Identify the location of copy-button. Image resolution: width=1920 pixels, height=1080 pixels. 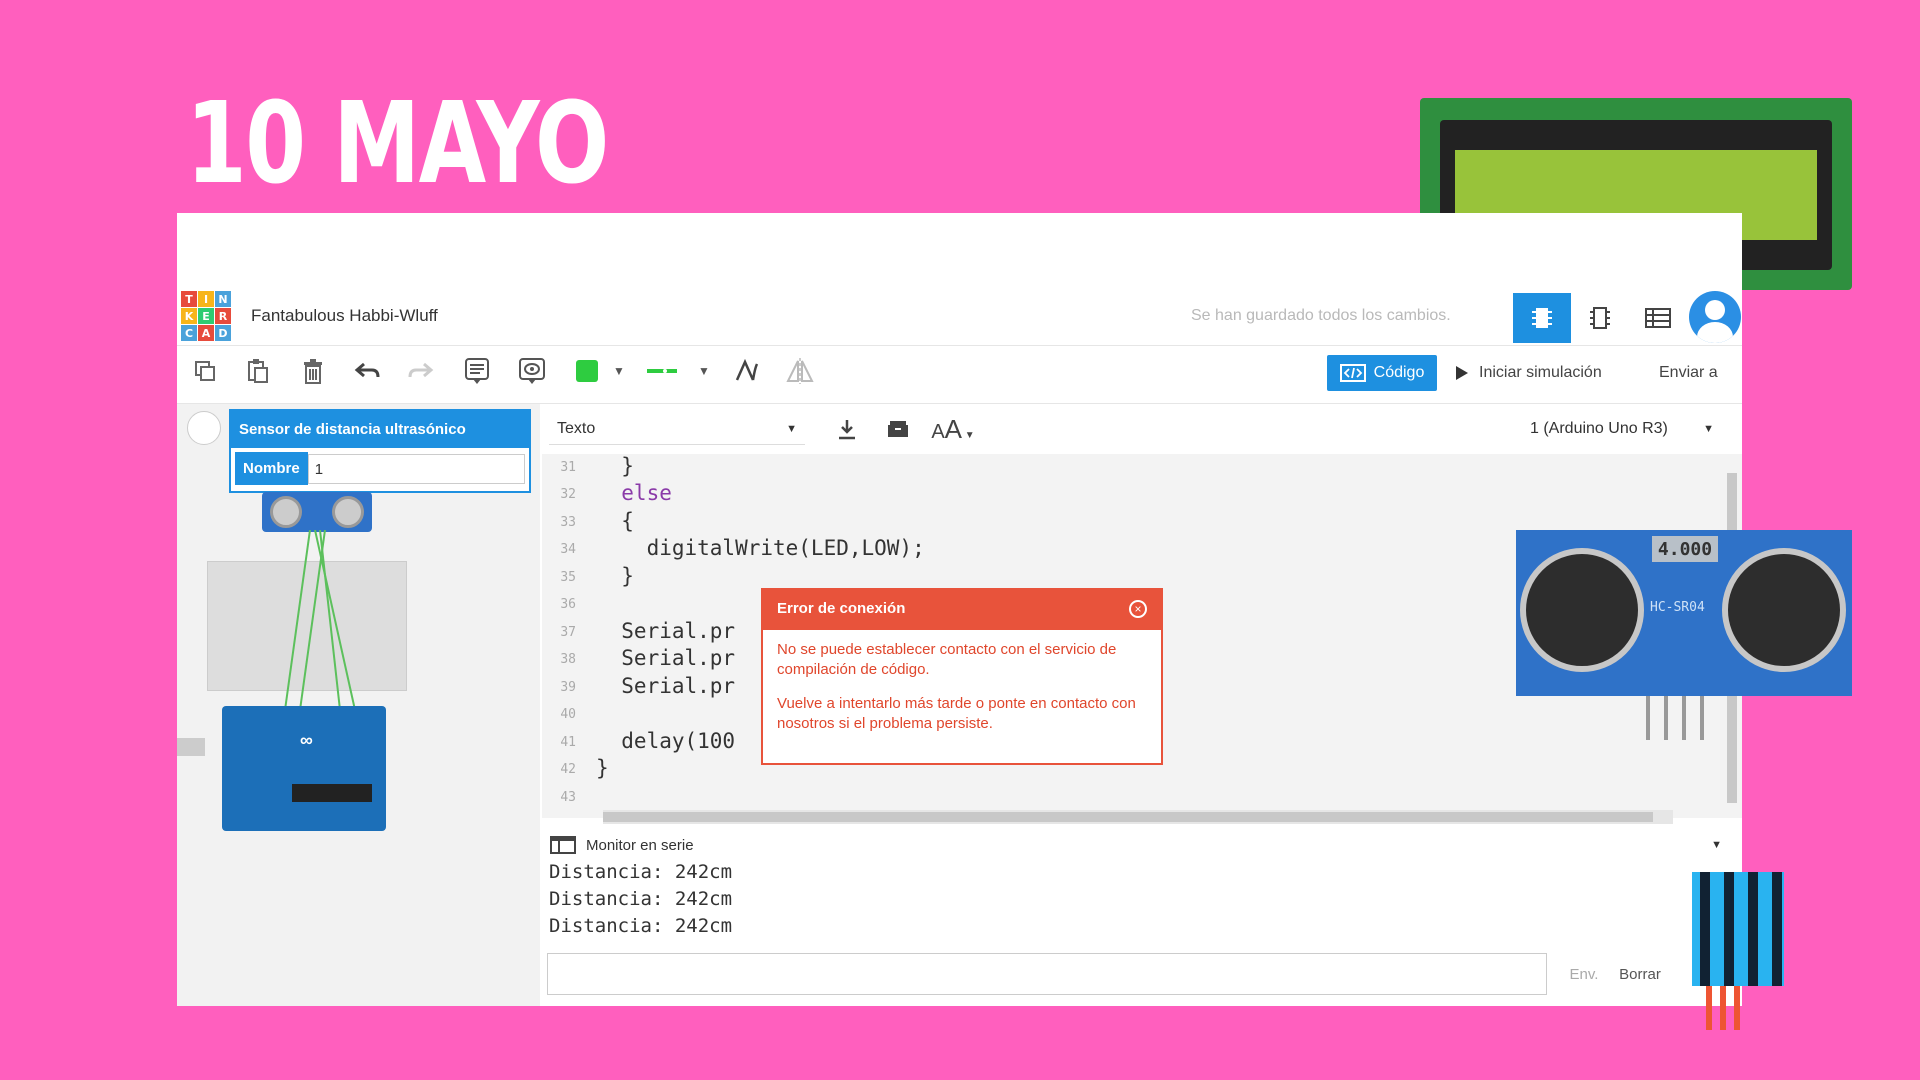
(205, 371).